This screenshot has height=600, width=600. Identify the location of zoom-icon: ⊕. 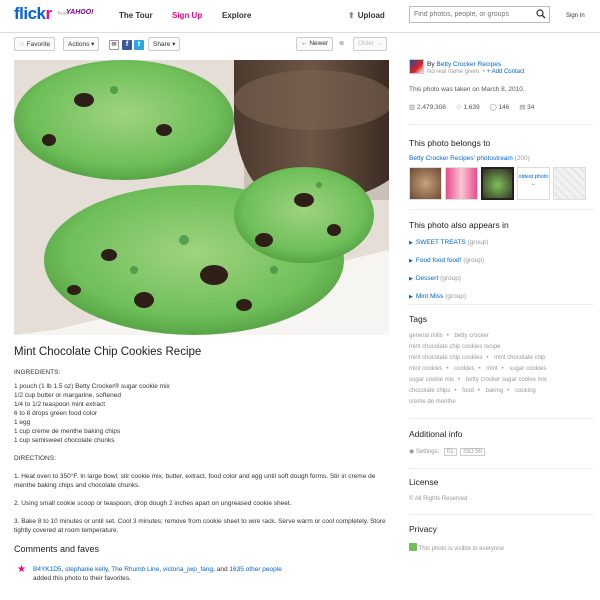
(341, 44).